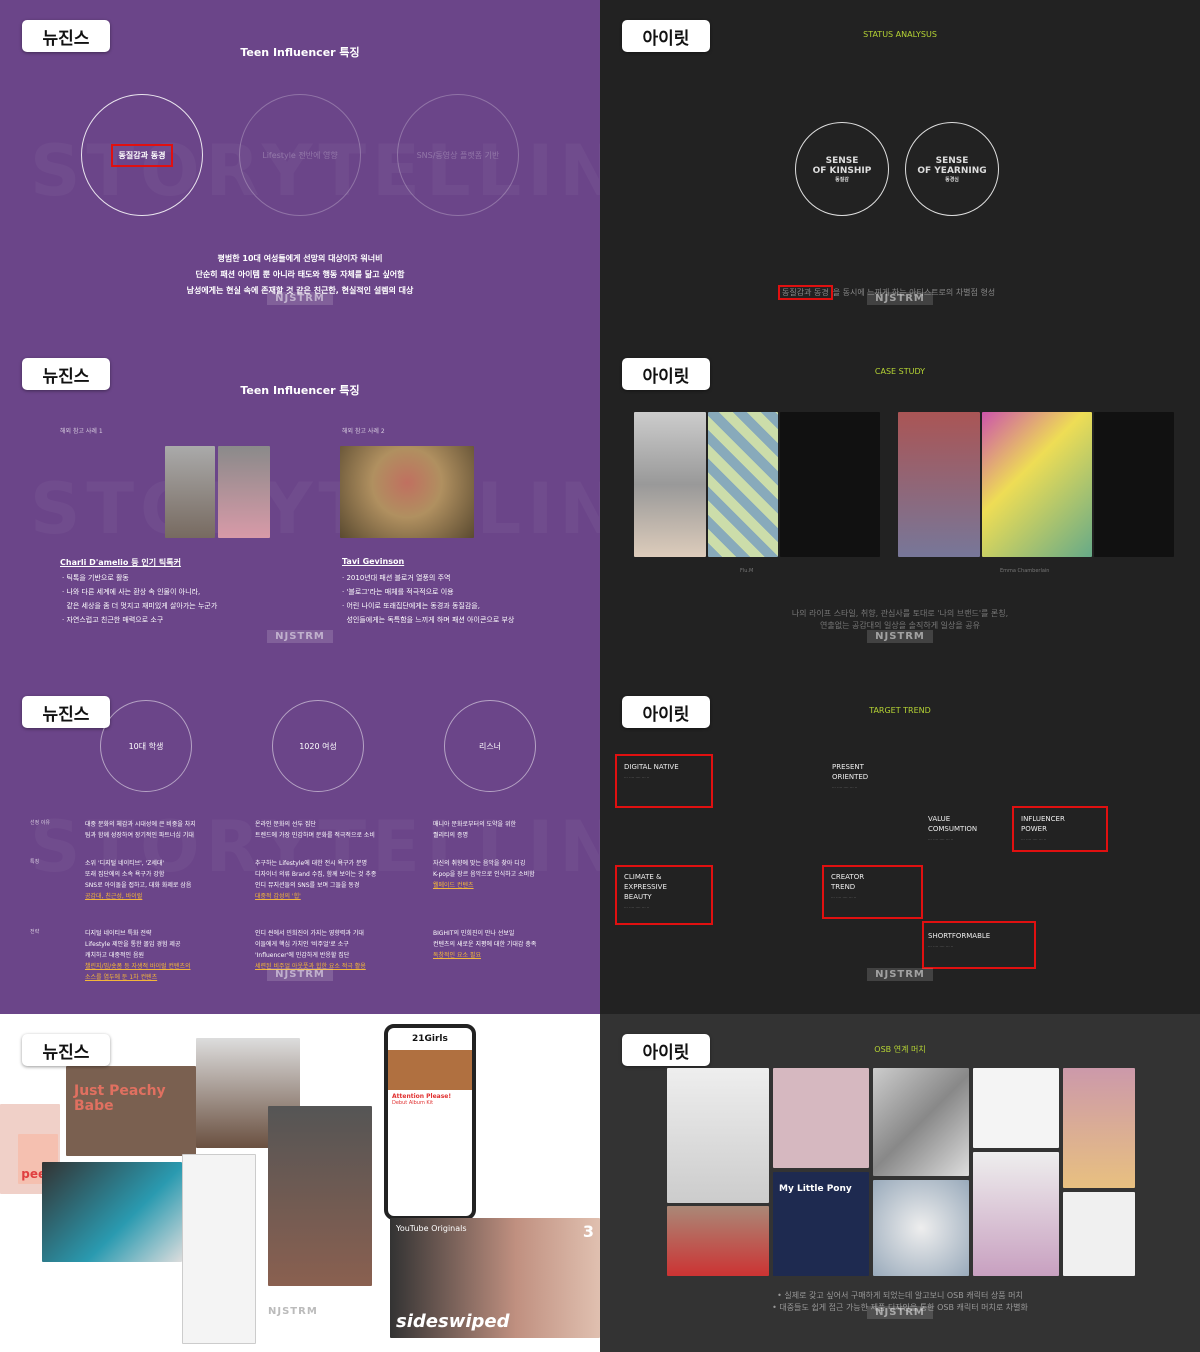 Image resolution: width=1200 pixels, height=1352 pixels. Describe the element at coordinates (952, 169) in the screenshot. I see `yearning-circle: SENSE OF YEARNING 동경심` at that location.